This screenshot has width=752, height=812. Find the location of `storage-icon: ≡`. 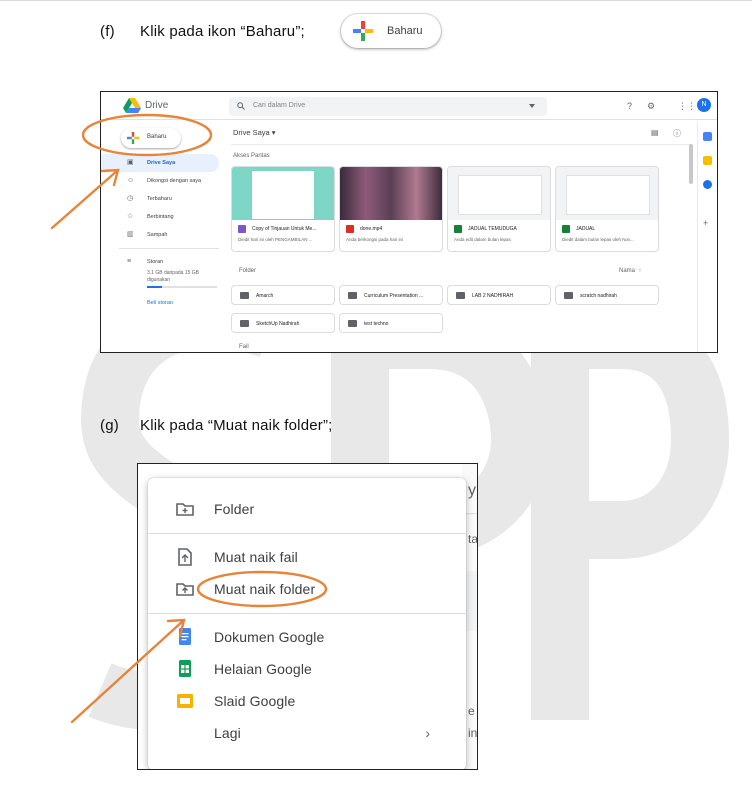

storage-icon: ≡ is located at coordinates (129, 261).